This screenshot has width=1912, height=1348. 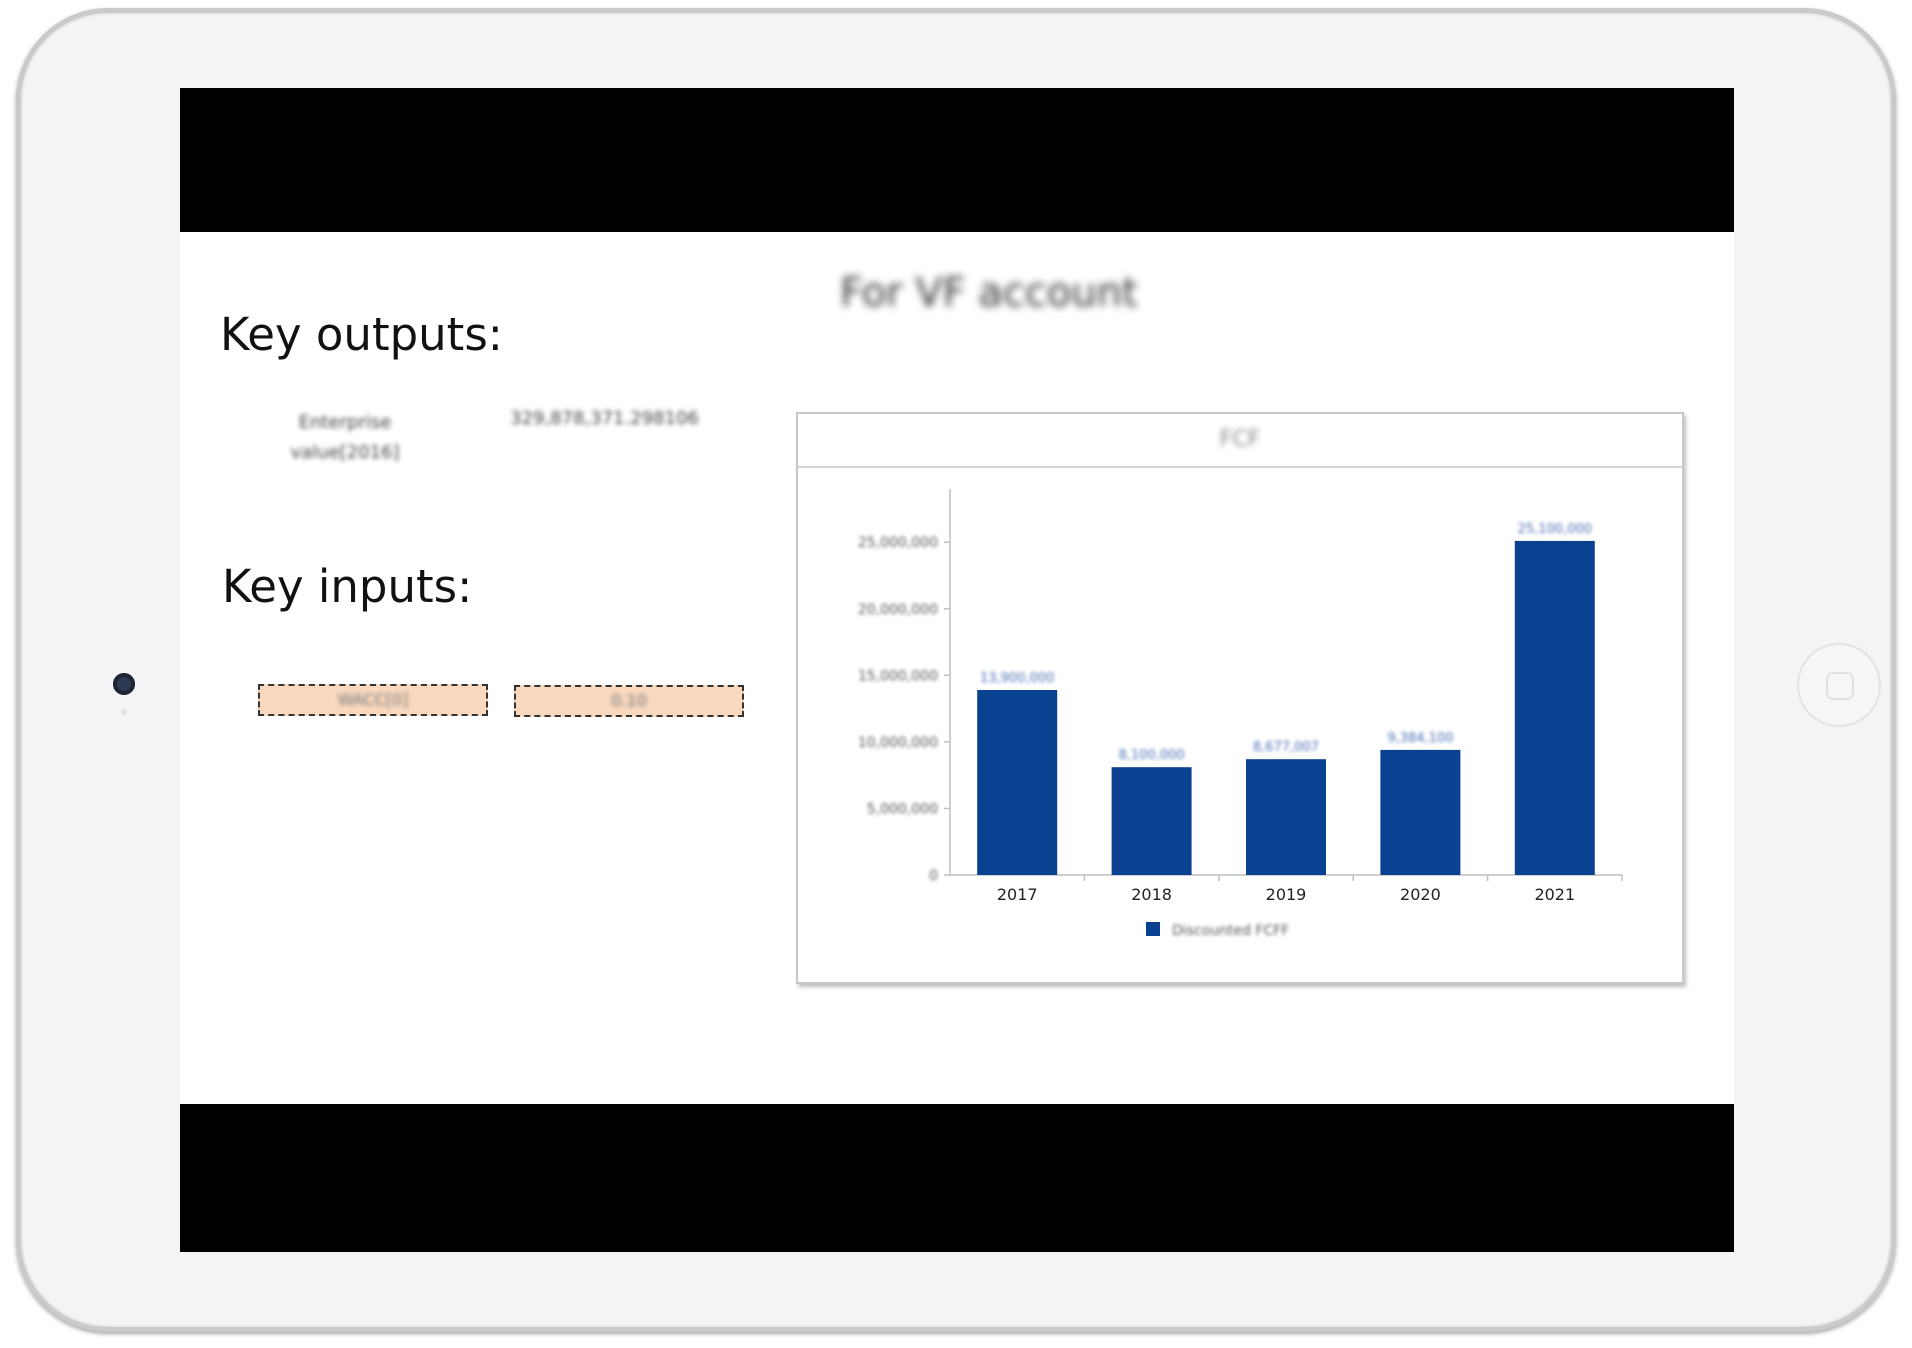 I want to click on x-tick-label: 2019, so click(x=1286, y=894).